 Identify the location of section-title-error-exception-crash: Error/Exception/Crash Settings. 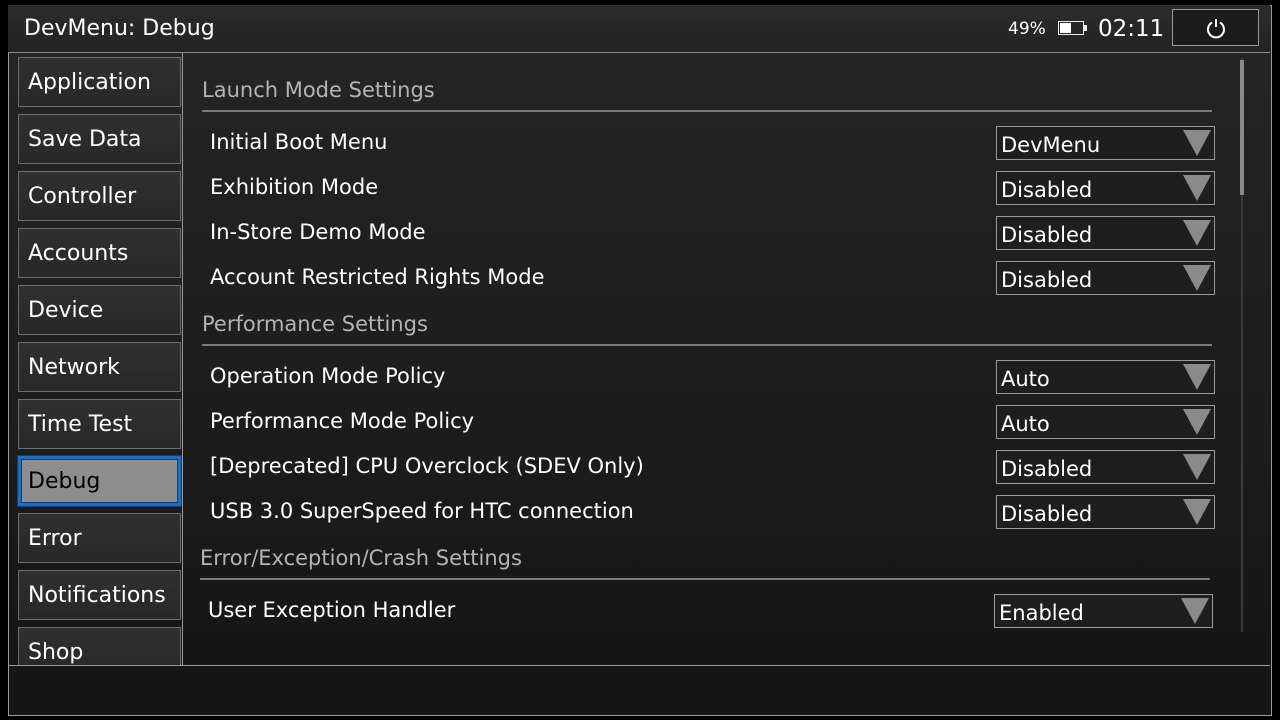
(361, 558).